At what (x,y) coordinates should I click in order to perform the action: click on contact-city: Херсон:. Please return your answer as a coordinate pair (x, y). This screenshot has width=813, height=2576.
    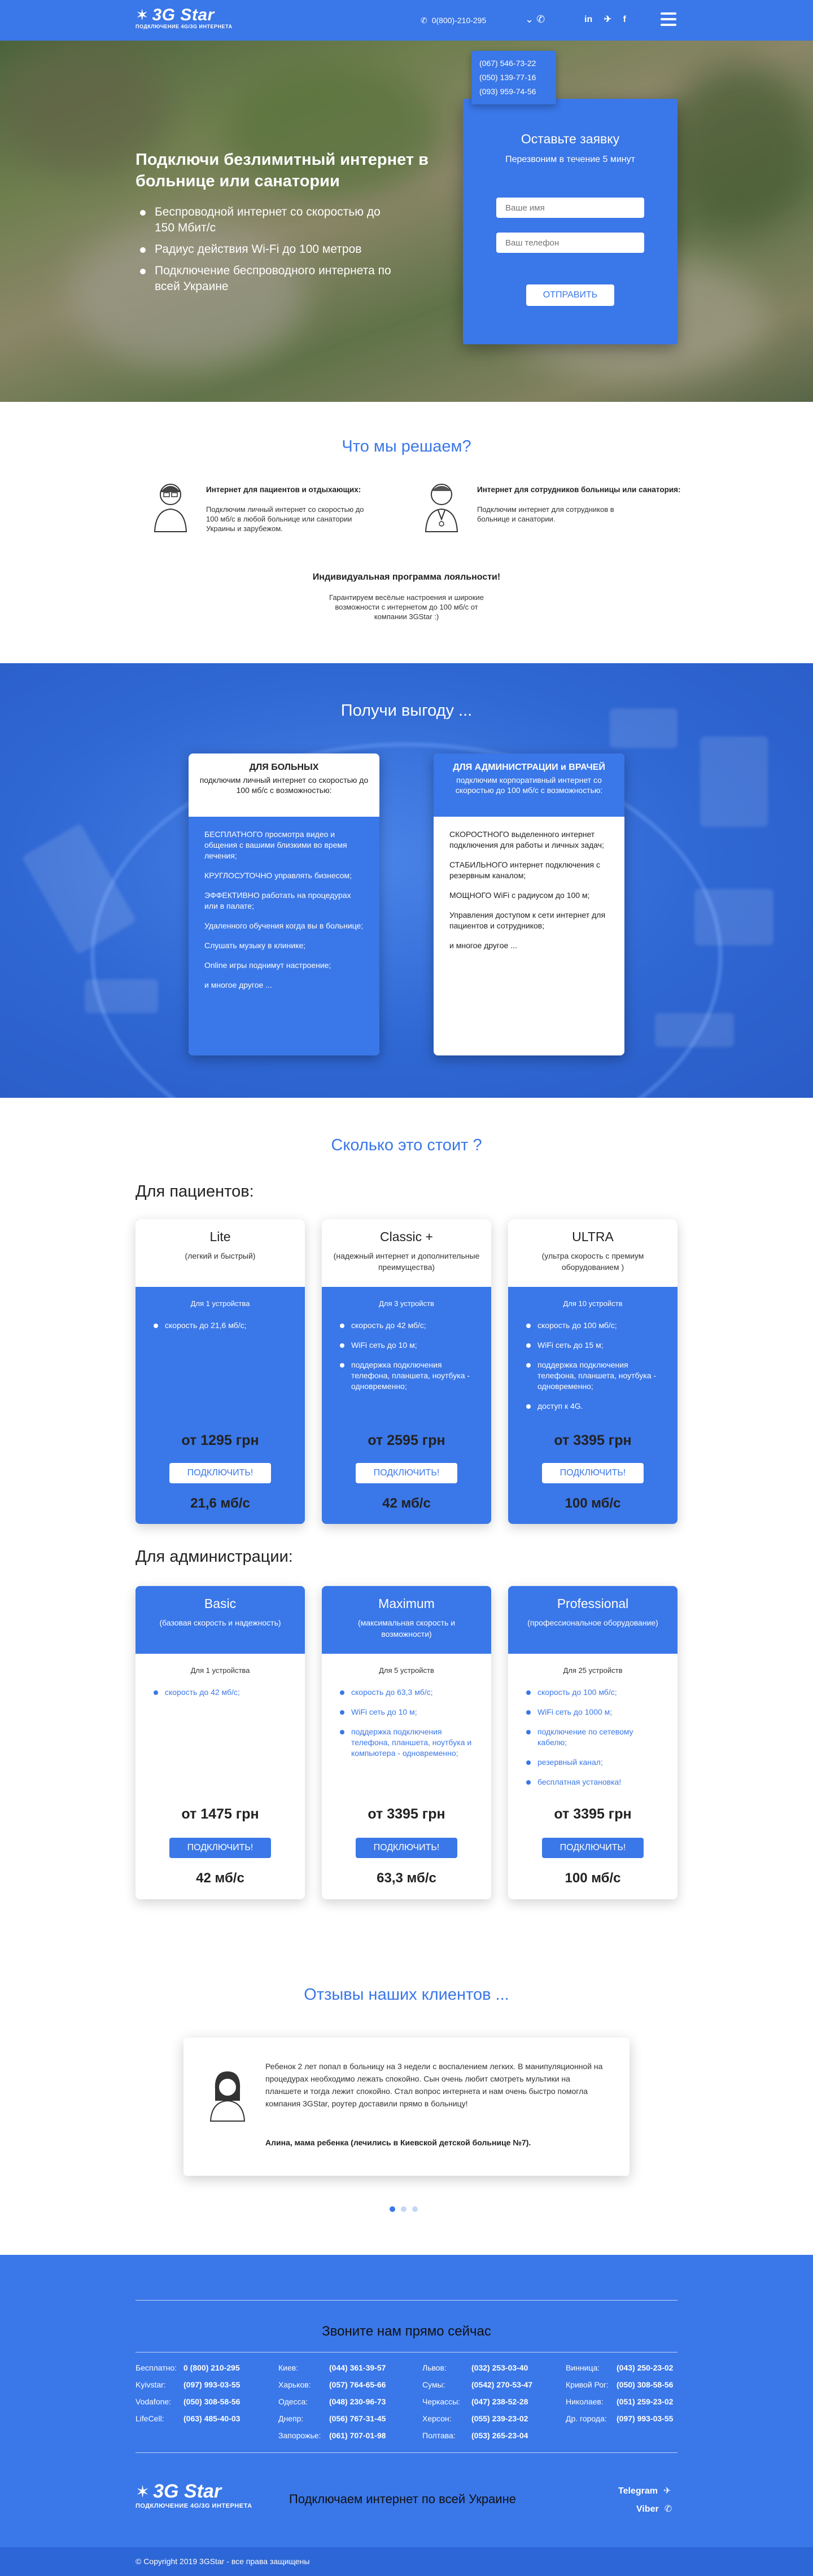
    Looking at the image, I should click on (437, 2418).